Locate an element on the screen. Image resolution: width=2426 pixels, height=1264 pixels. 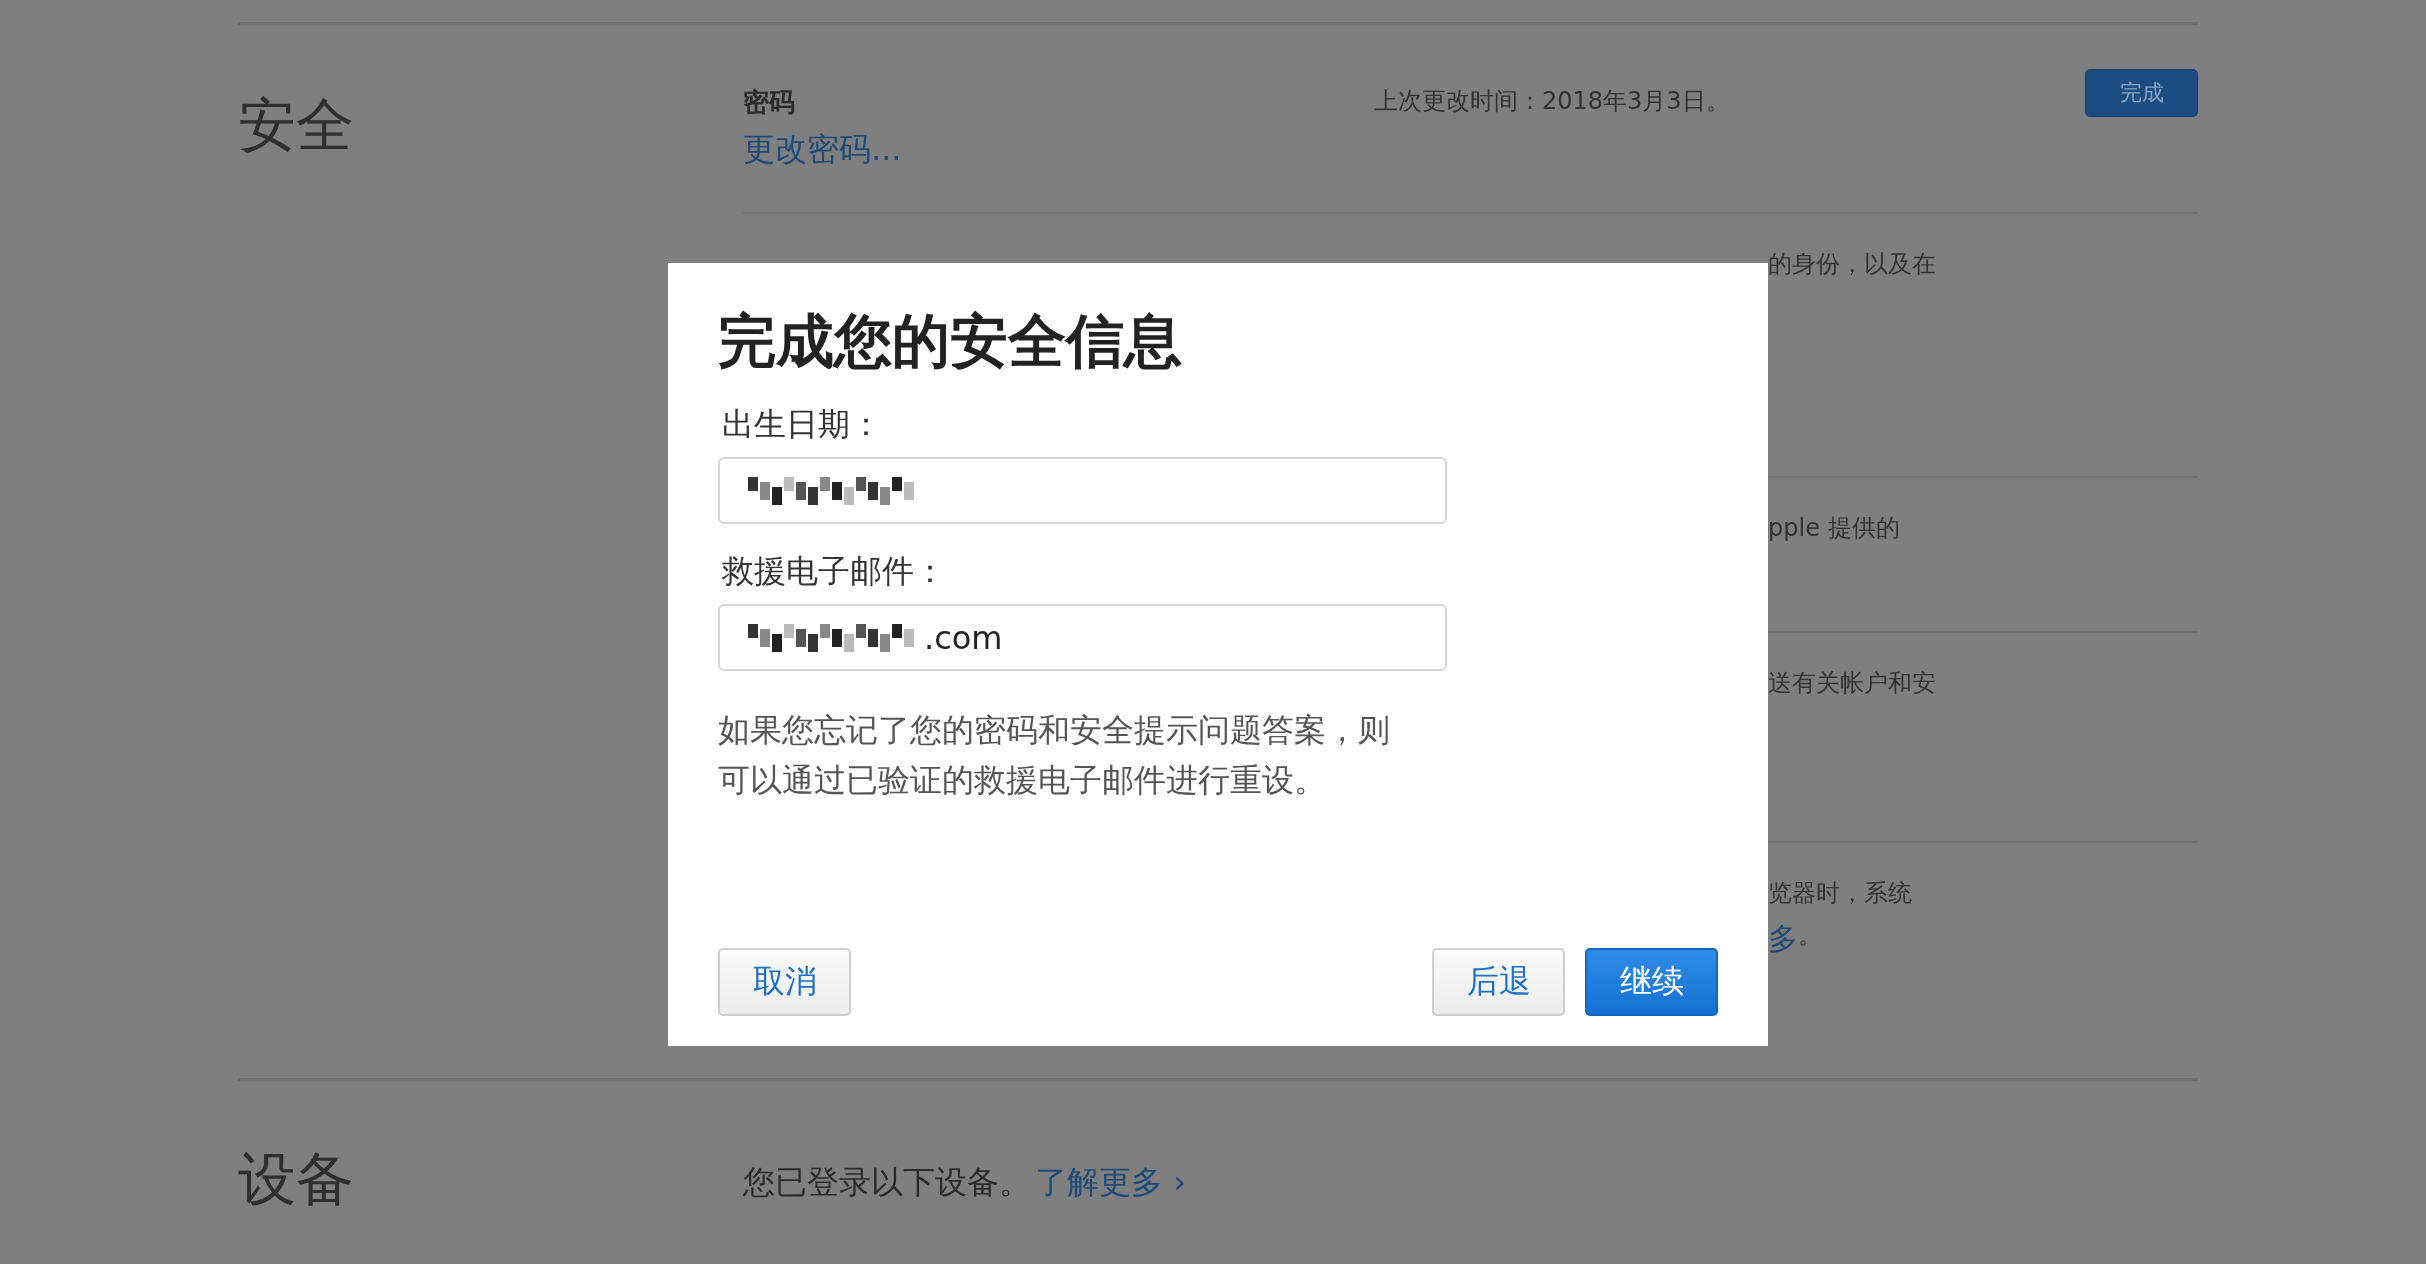
input-field is located at coordinates (1082, 490).